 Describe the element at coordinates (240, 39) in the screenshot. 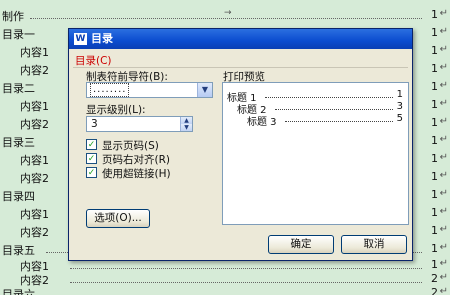

I see `dialog-titlebar: W 目录` at that location.